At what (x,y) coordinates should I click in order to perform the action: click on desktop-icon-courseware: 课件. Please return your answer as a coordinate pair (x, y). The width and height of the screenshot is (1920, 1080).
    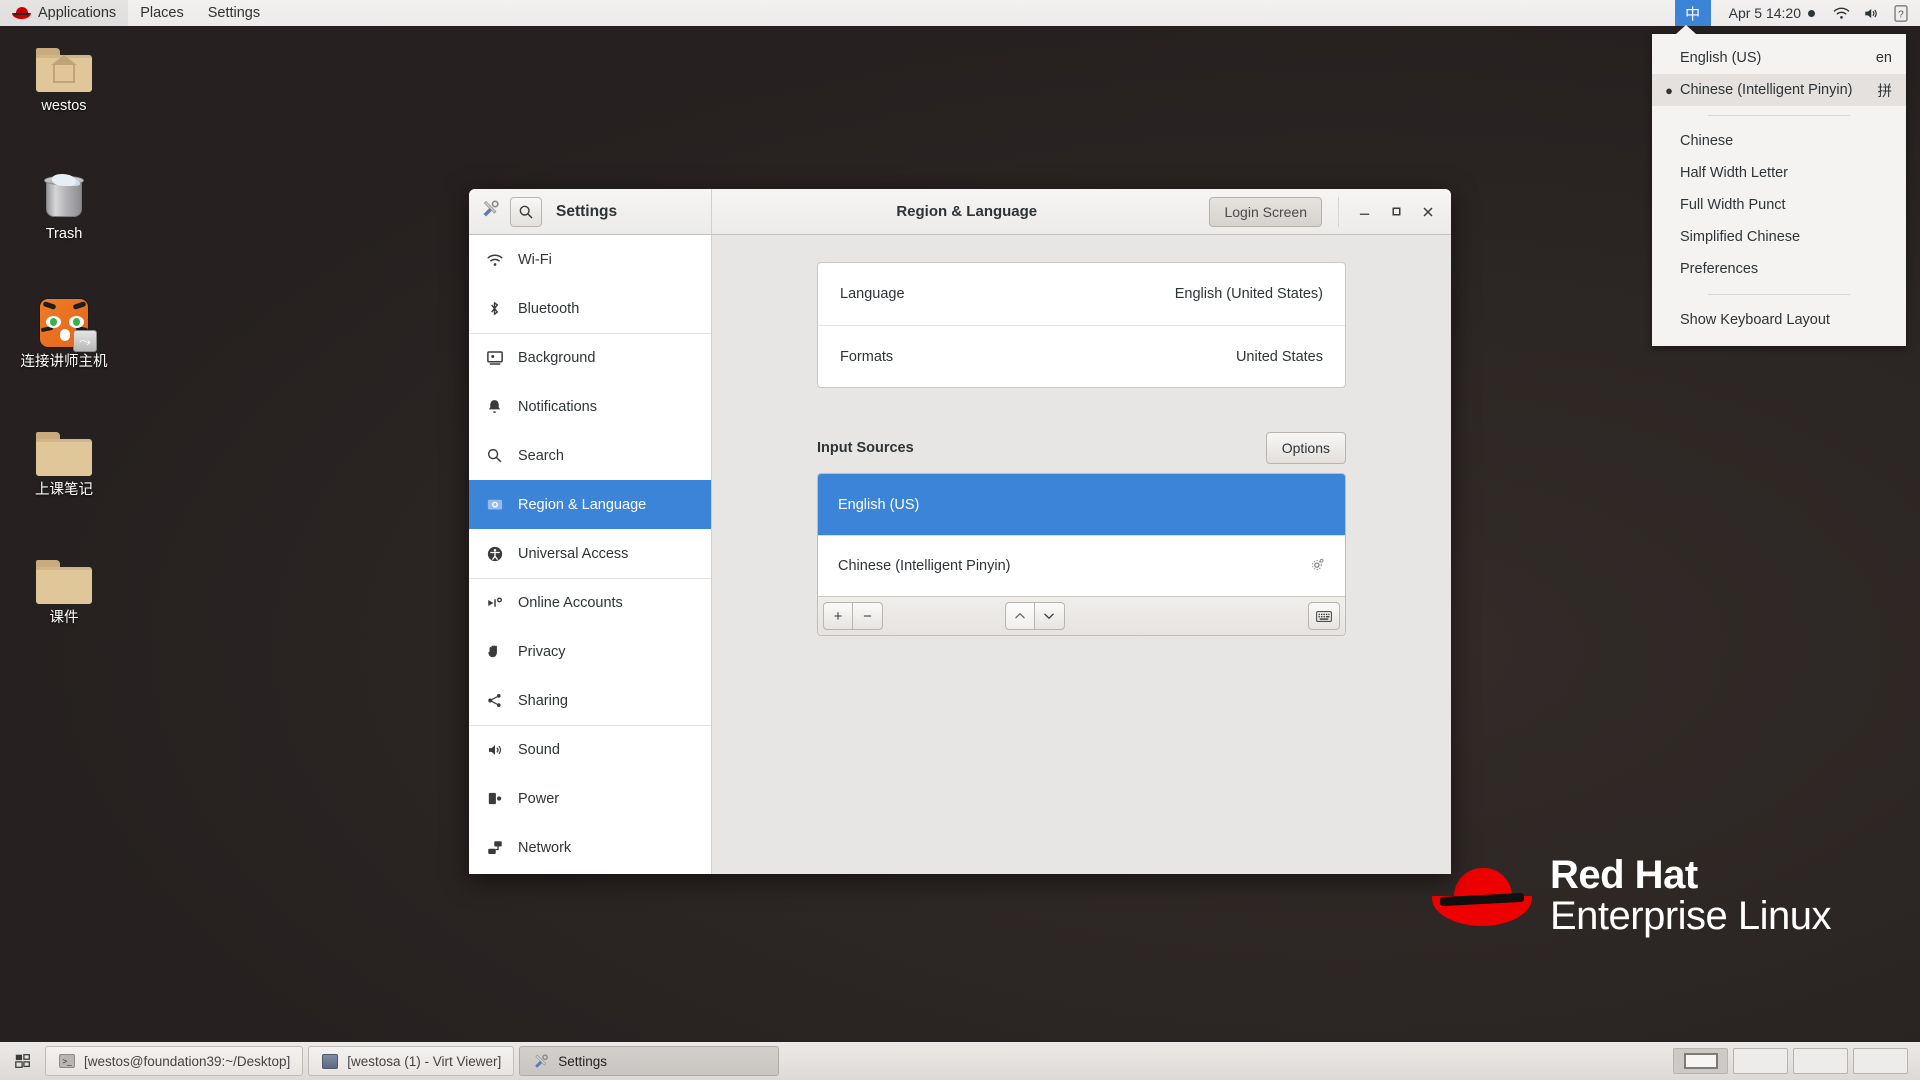
    Looking at the image, I should click on (64, 587).